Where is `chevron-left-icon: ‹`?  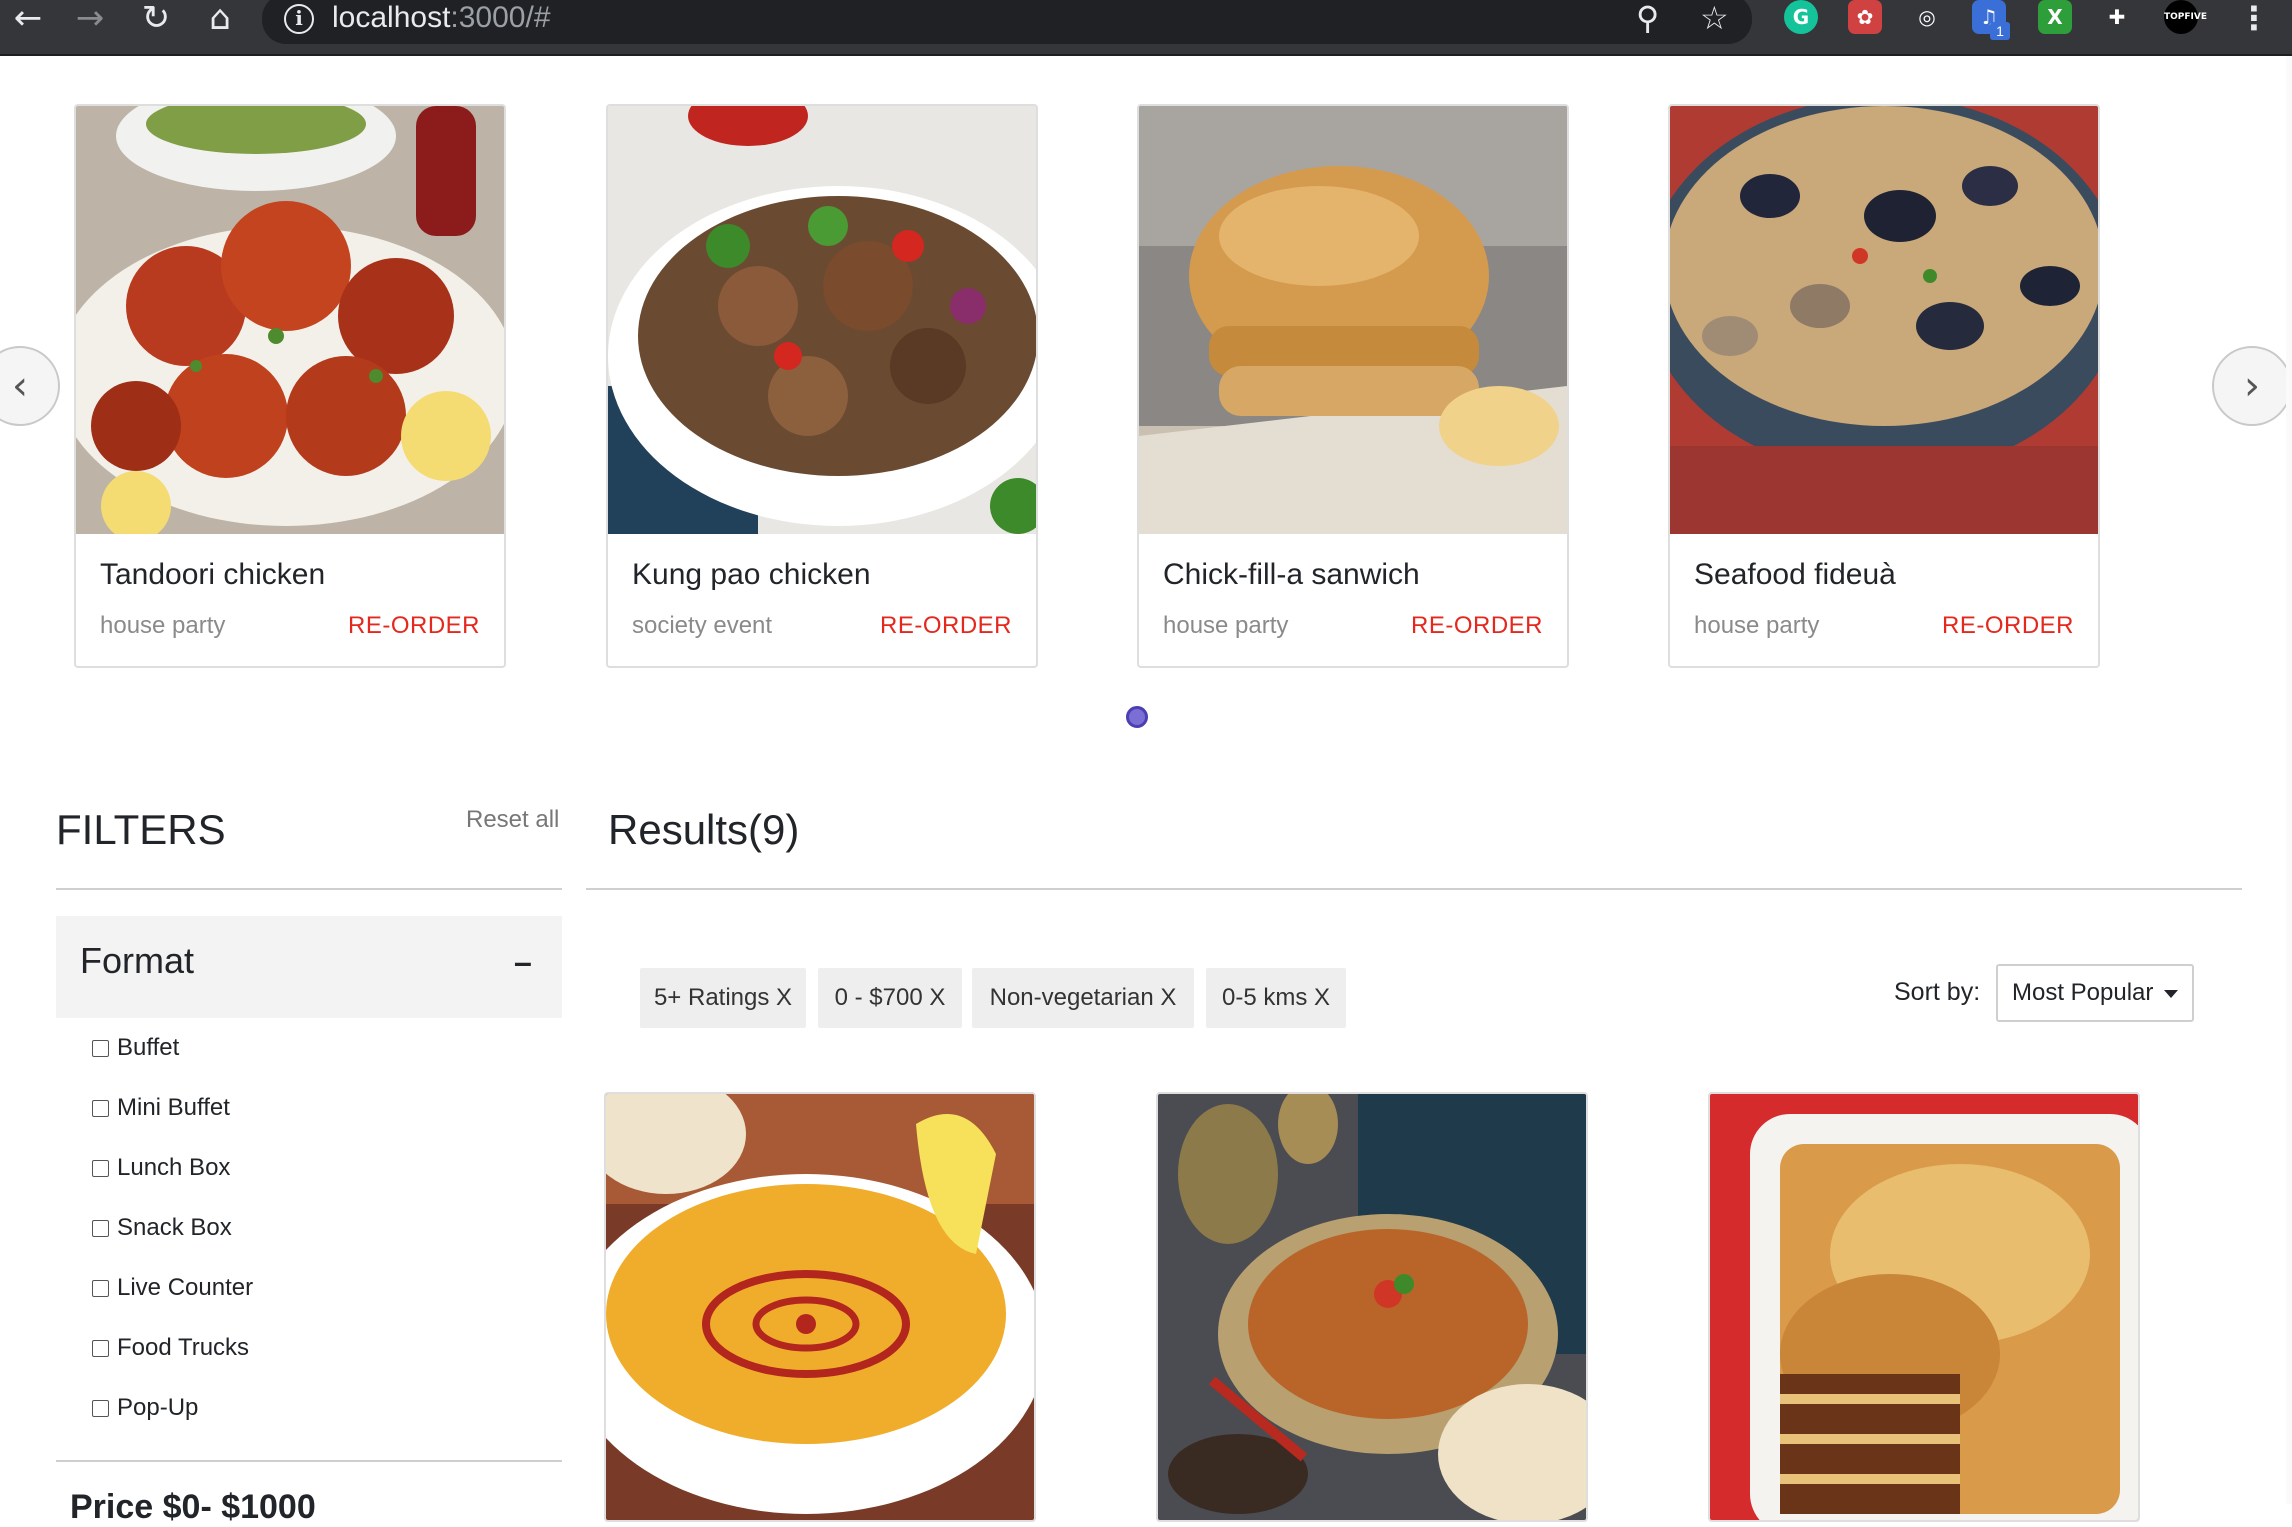 chevron-left-icon: ‹ is located at coordinates (20, 386).